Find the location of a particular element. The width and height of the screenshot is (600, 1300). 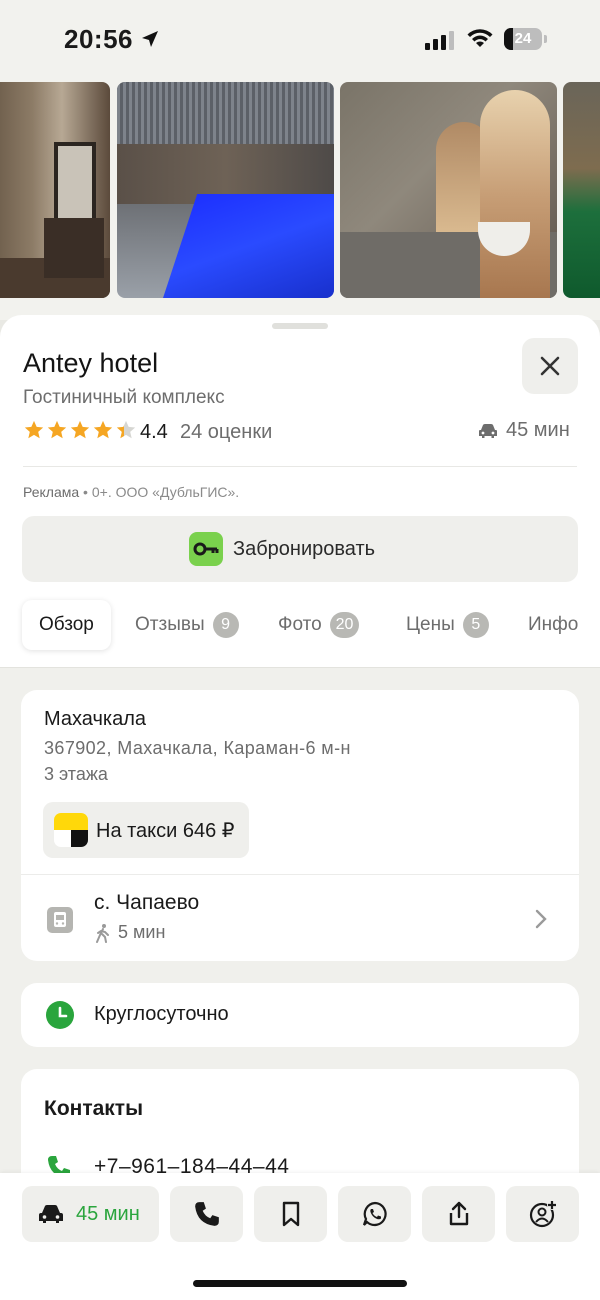

tab-label: Инфо is located at coordinates (553, 624).